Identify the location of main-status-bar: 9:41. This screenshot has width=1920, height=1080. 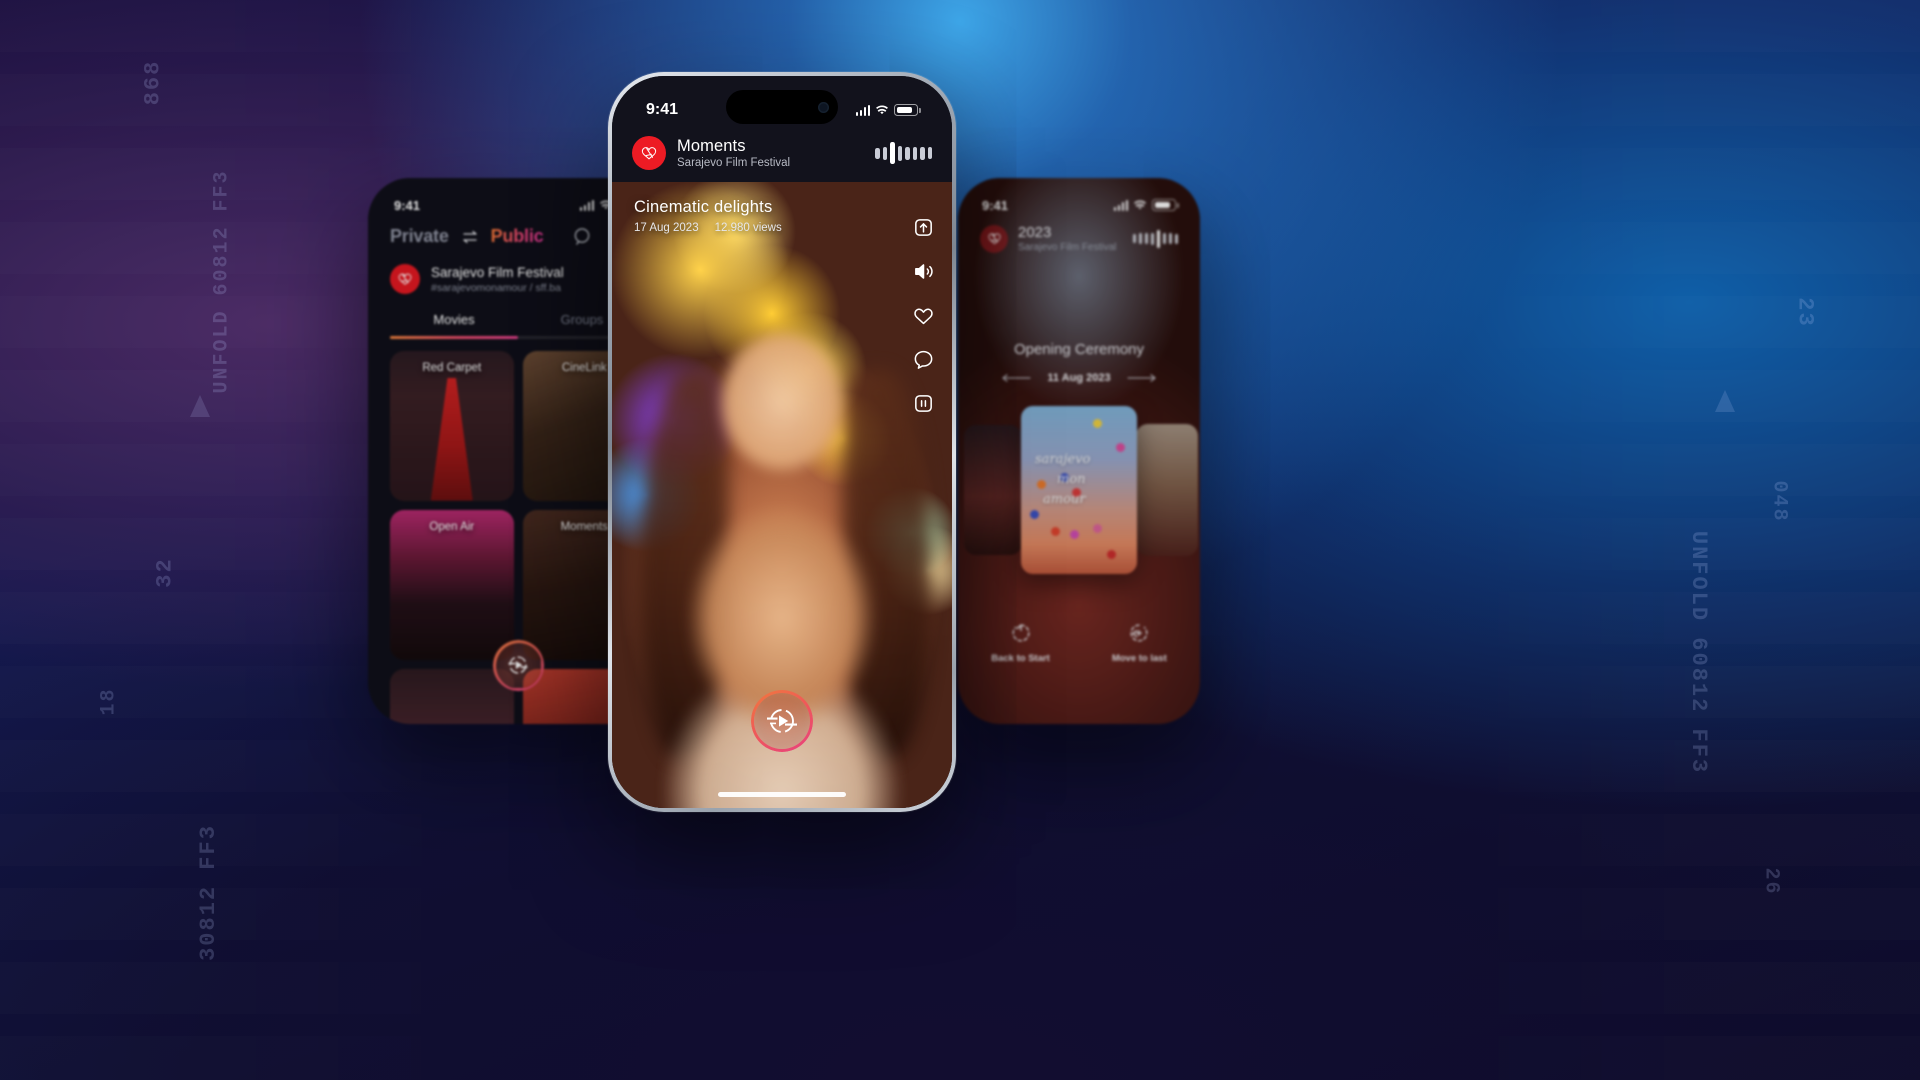
(782, 102).